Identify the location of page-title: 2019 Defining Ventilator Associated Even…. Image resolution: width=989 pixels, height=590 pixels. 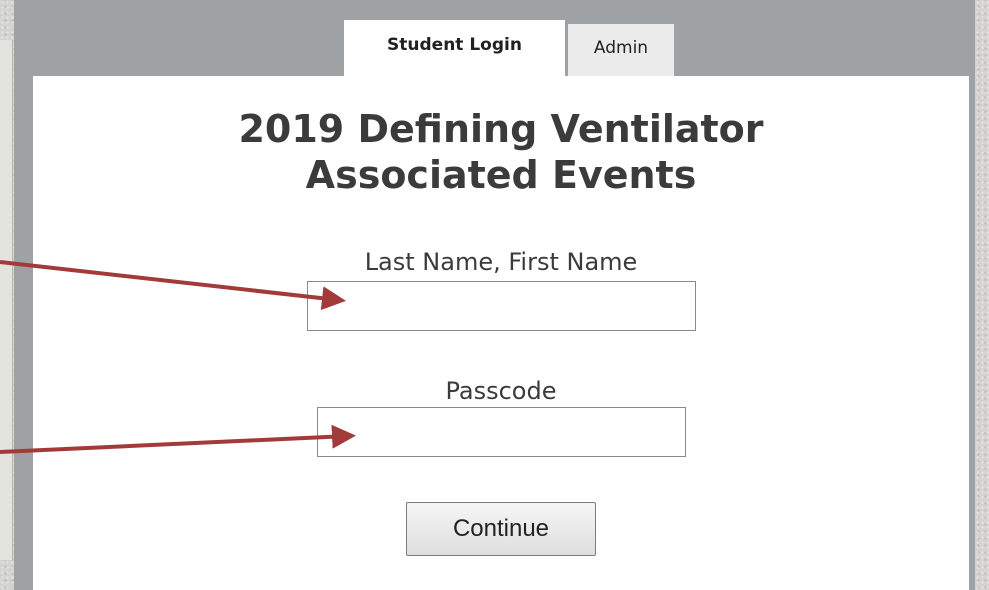
(501, 152).